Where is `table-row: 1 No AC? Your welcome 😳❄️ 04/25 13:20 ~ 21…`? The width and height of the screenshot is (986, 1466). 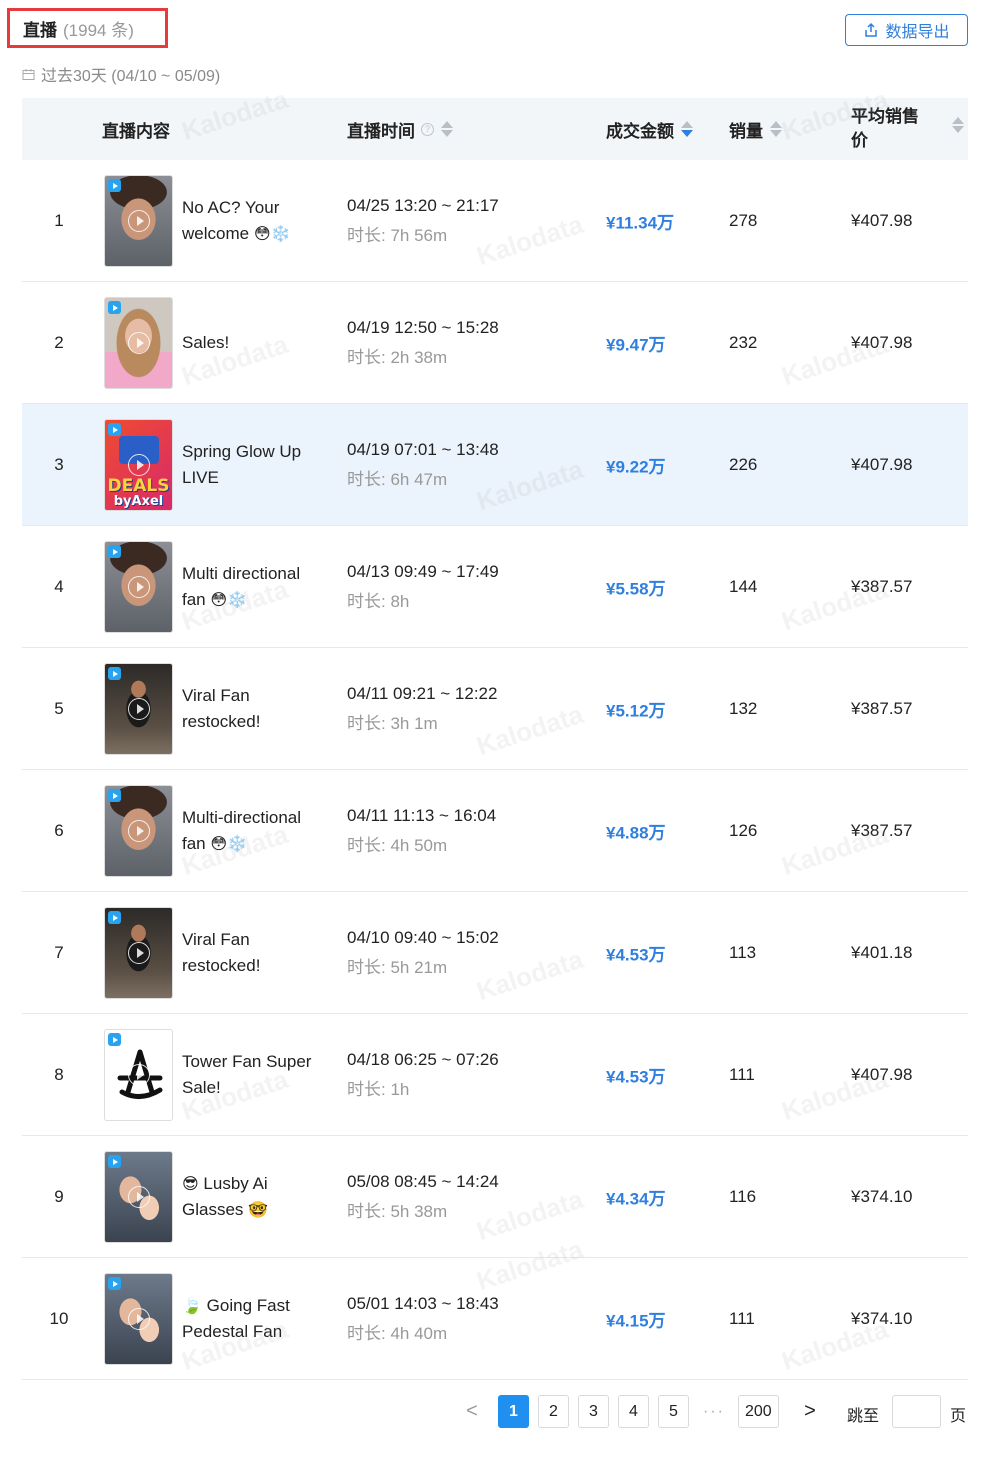
table-row: 1 No AC? Your welcome 😳❄️ 04/25 13:20 ~ 21… is located at coordinates (495, 221).